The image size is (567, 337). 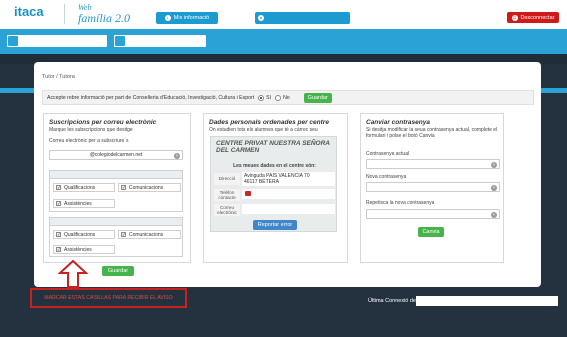 I want to click on current-password-input: ×, so click(x=433, y=164).